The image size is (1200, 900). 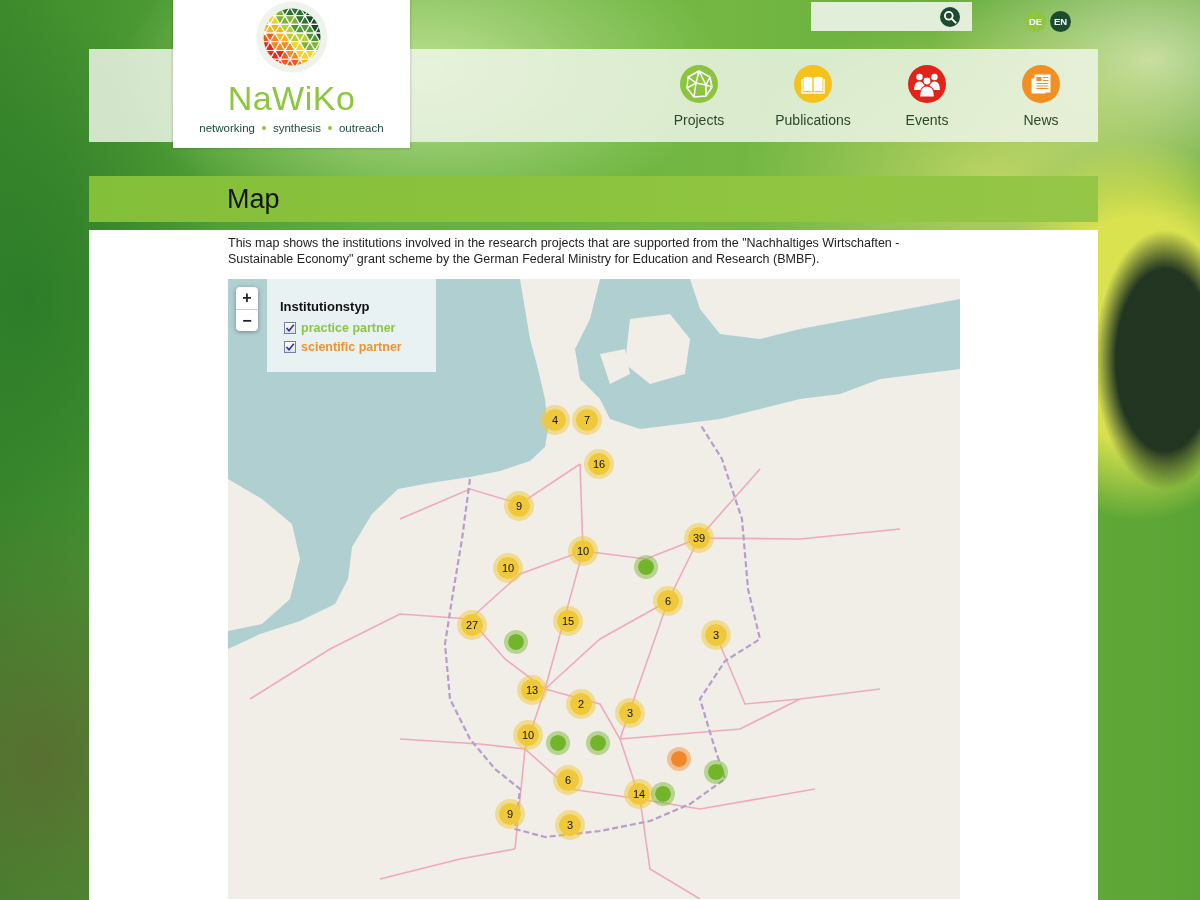 What do you see at coordinates (891, 16) in the screenshot?
I see `search-field` at bounding box center [891, 16].